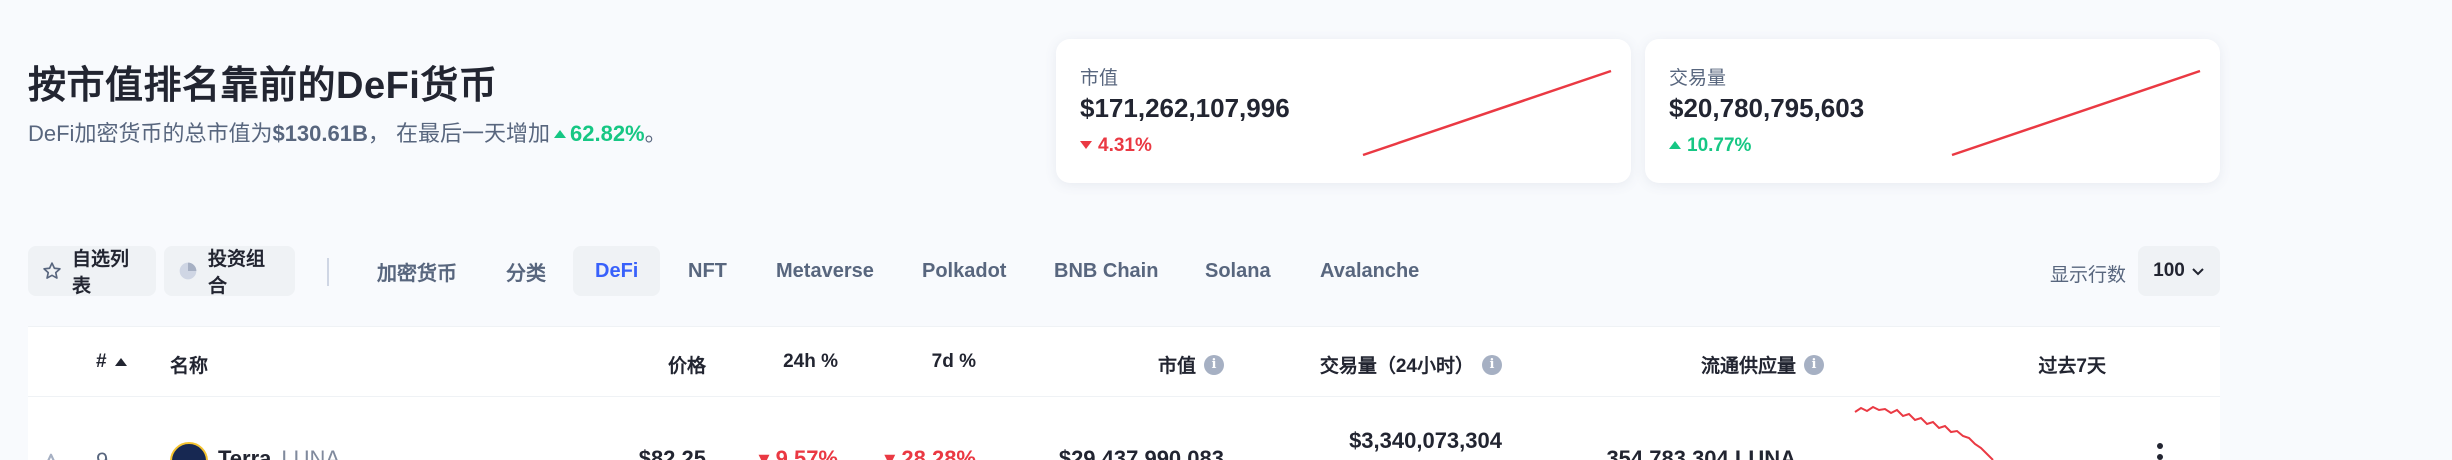  Describe the element at coordinates (1932, 111) in the screenshot. I see `volume-card: 交易量 $20,780,795,603 10.77%` at that location.